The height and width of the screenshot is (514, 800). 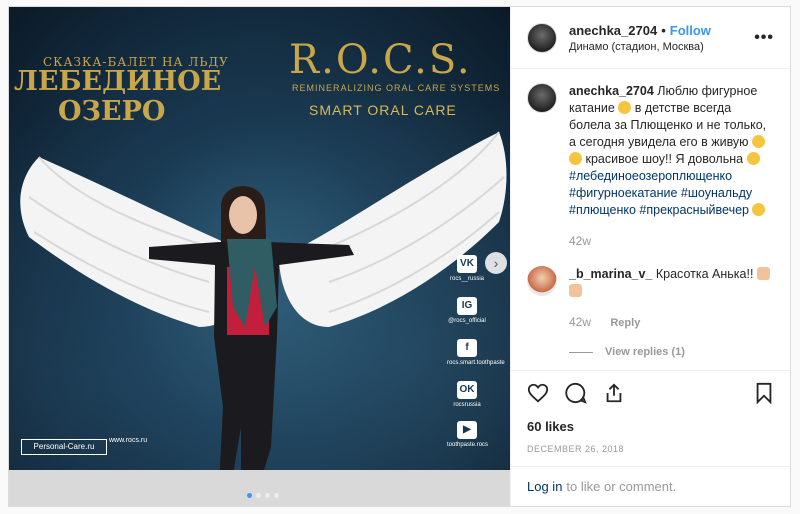 What do you see at coordinates (576, 393) in the screenshot?
I see `comment-icon` at bounding box center [576, 393].